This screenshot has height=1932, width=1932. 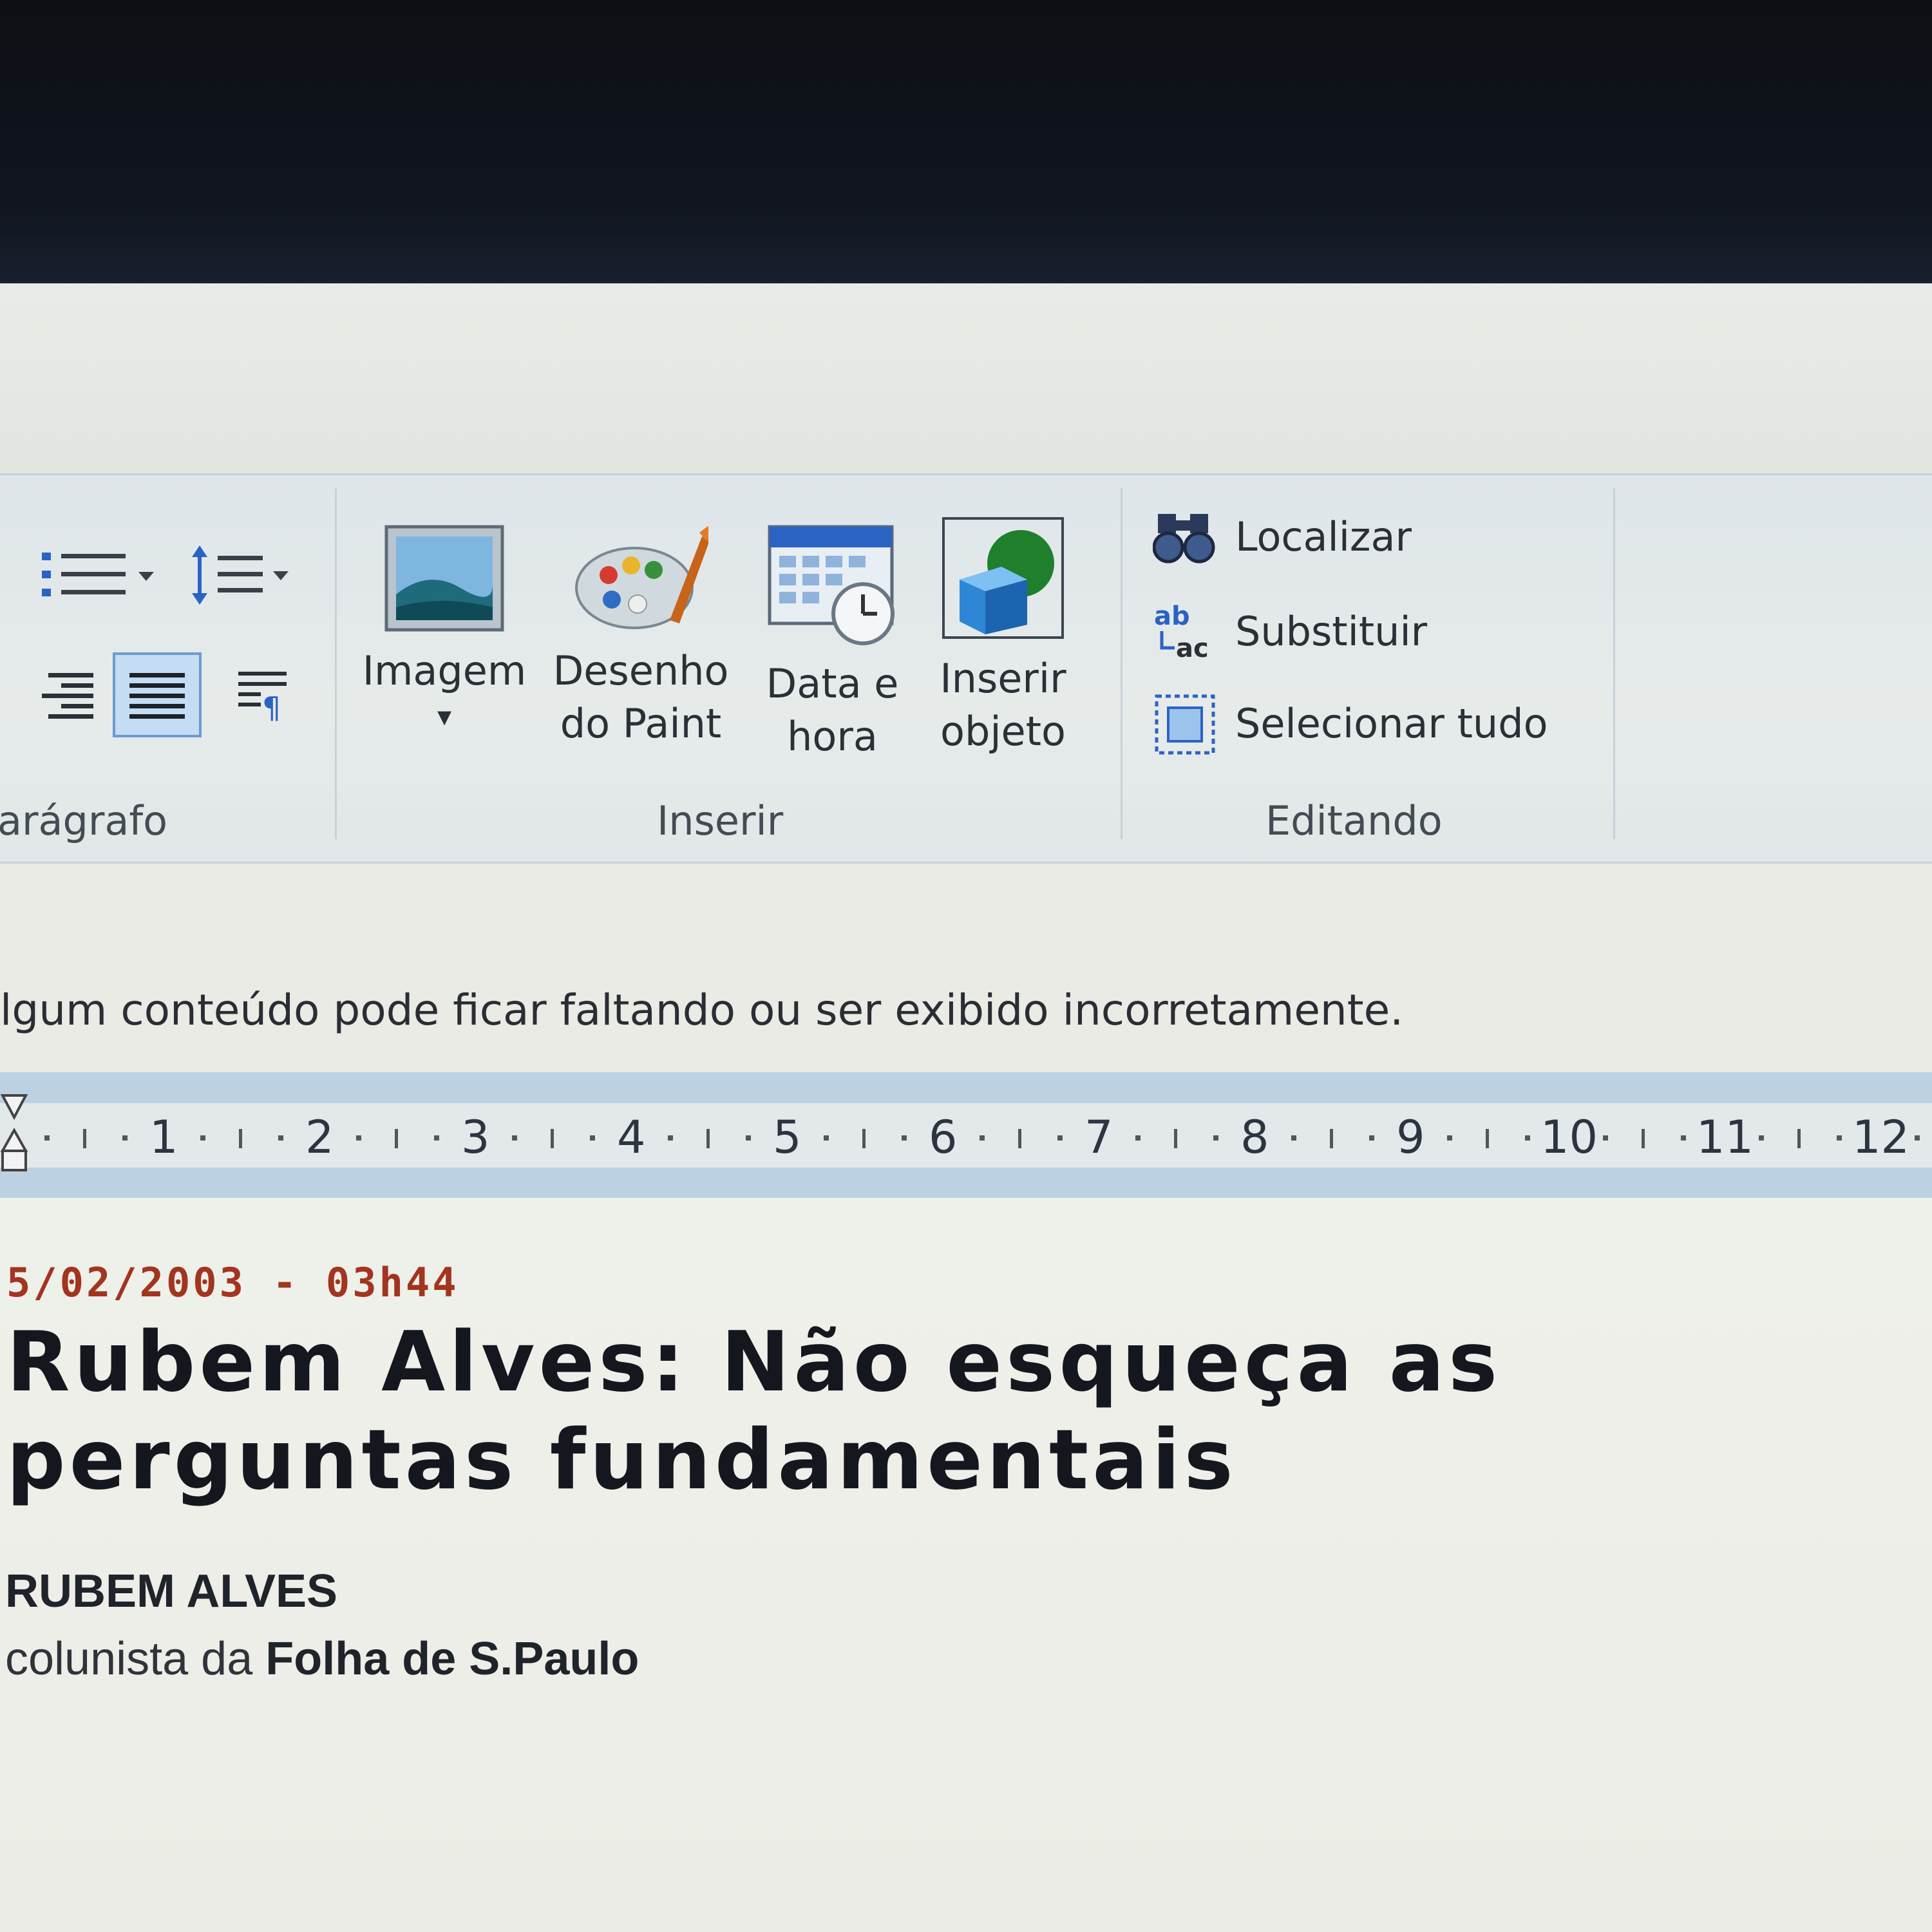 I want to click on date-time-button: Data e hora, so click(x=832, y=643).